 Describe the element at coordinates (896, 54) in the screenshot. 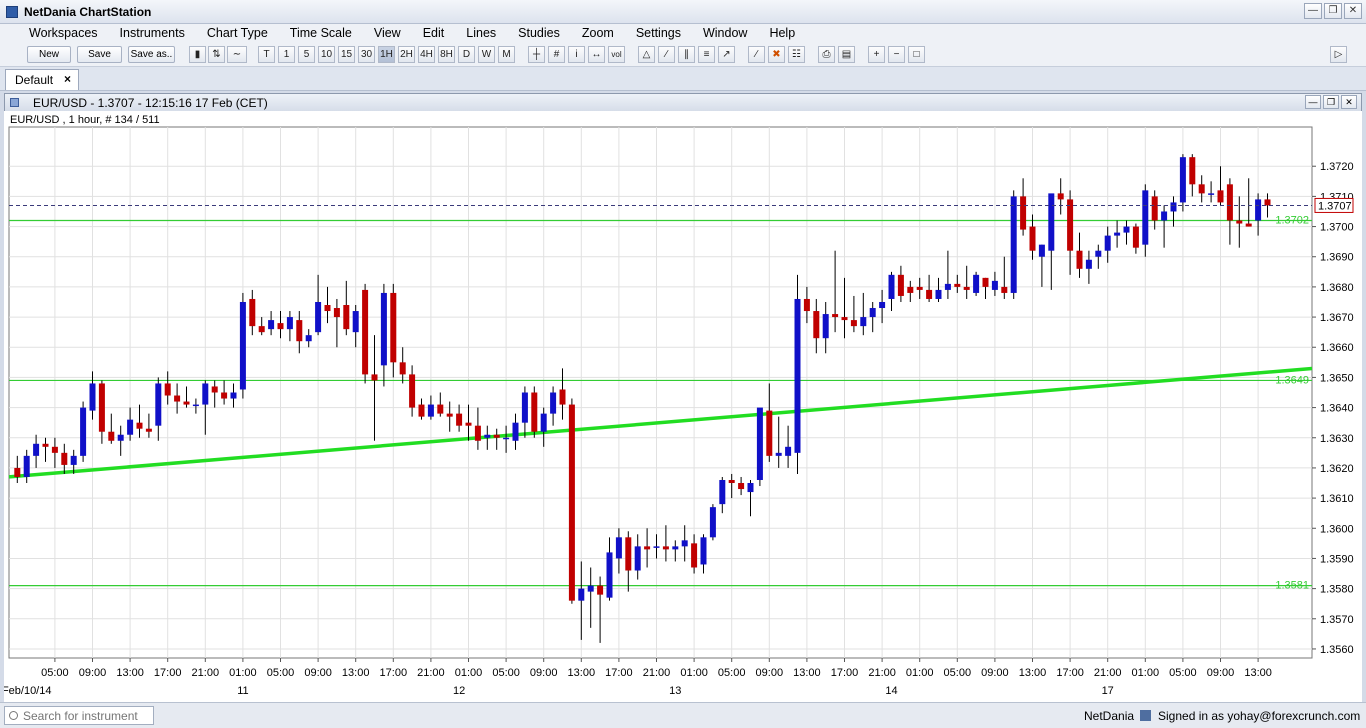

I see `zoom-out-icon: −` at that location.